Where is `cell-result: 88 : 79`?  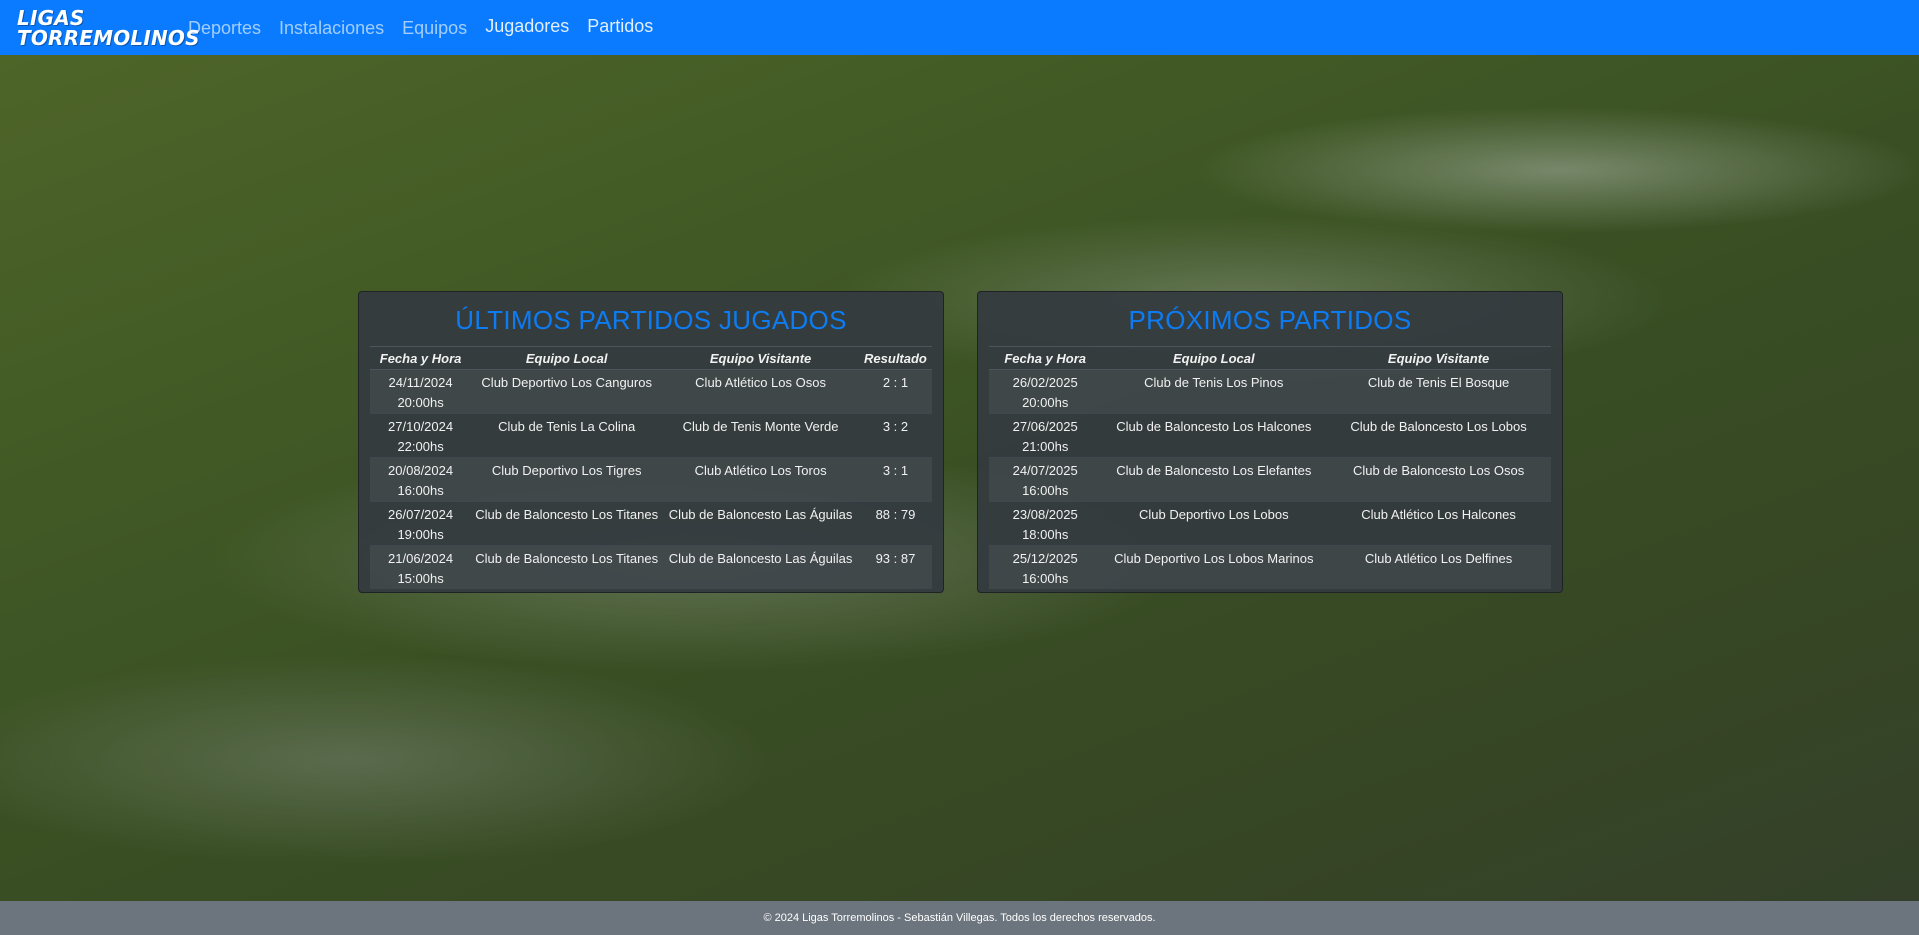
cell-result: 88 : 79 is located at coordinates (895, 523).